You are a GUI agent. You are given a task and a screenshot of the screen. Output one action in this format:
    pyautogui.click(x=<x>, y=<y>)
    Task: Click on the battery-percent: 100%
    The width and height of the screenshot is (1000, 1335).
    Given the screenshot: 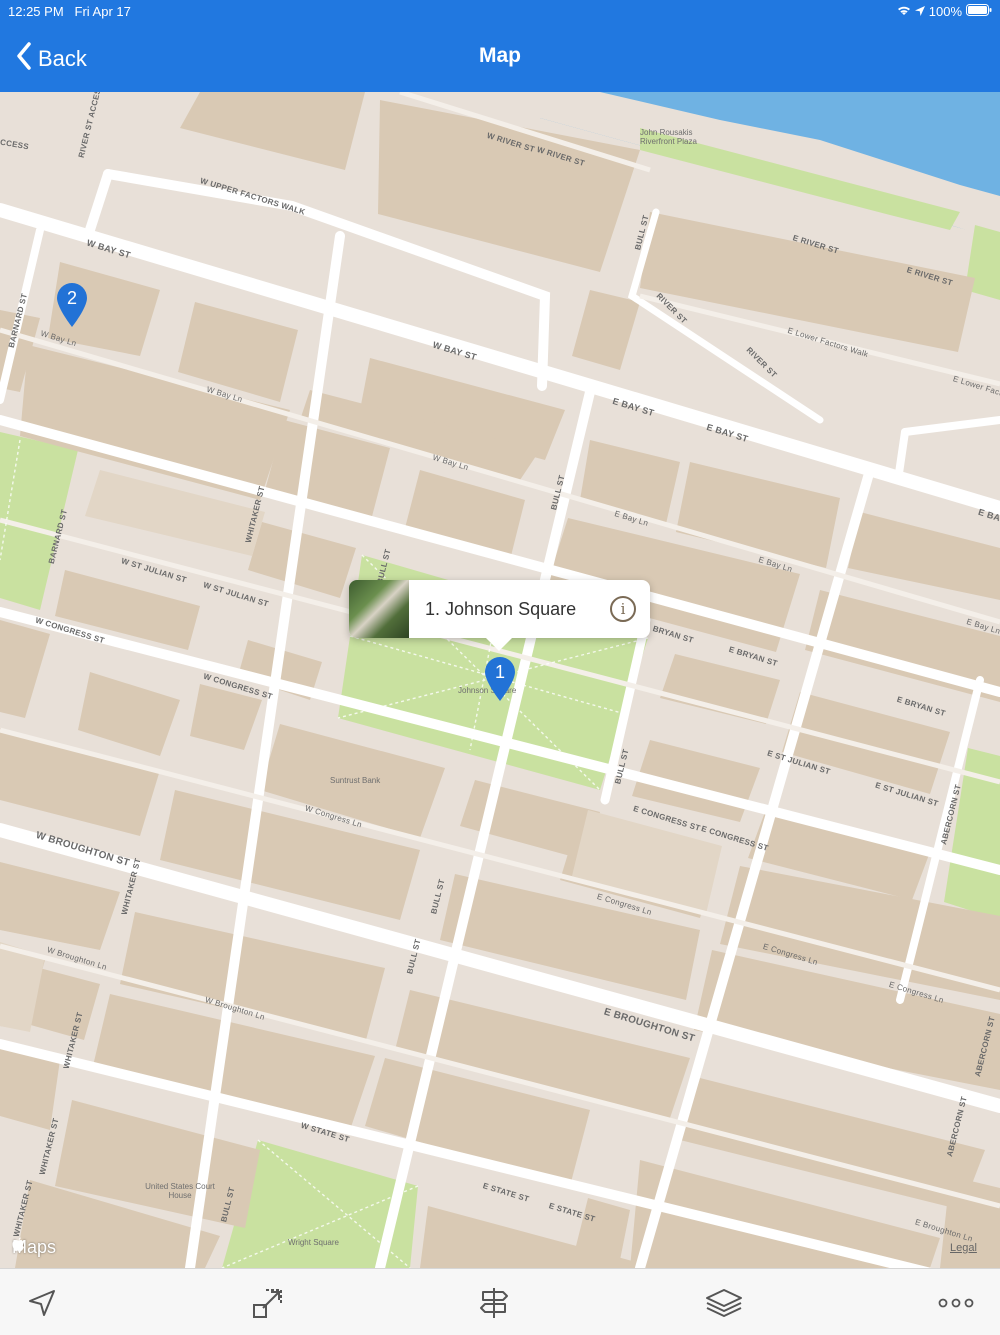 What is the action you would take?
    pyautogui.click(x=945, y=11)
    